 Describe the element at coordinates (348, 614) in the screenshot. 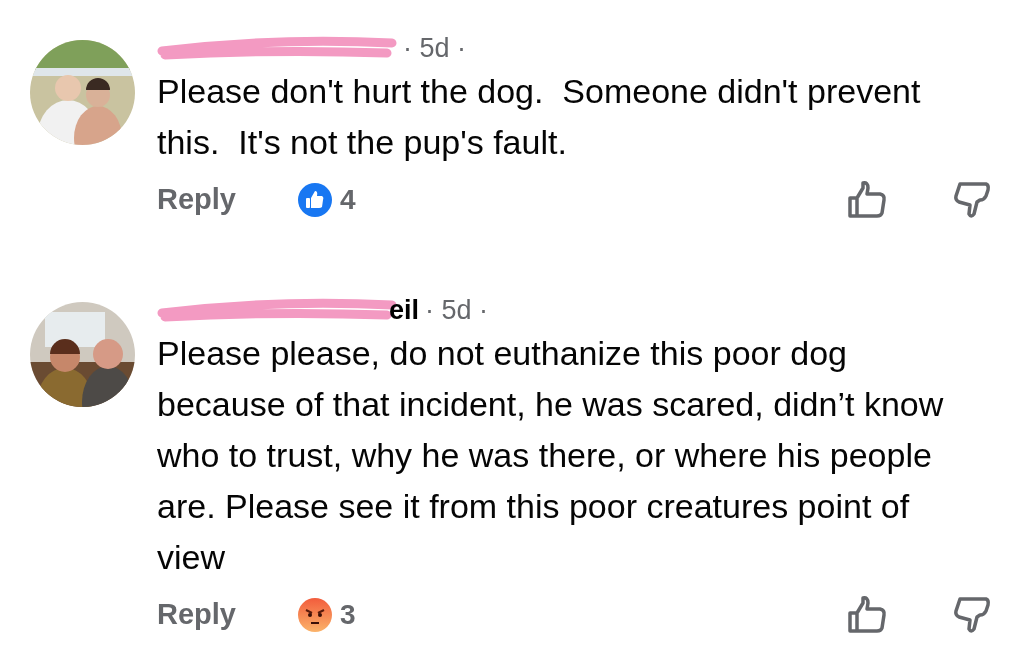

I see `reaction-count: 3` at that location.